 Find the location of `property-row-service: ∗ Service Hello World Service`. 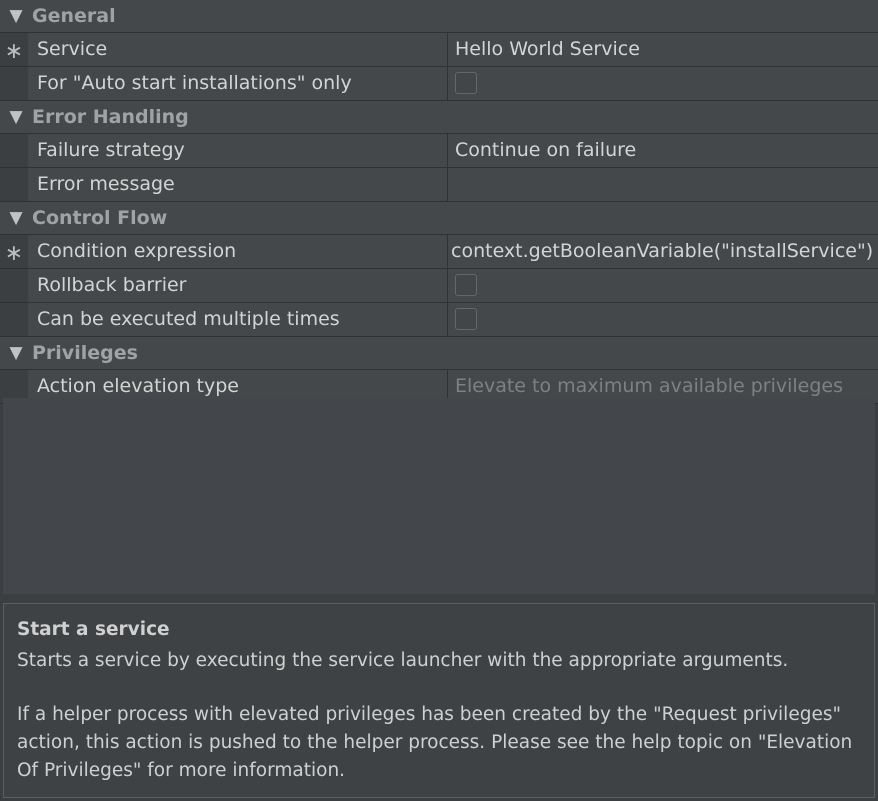

property-row-service: ∗ Service Hello World Service is located at coordinates (439, 50).